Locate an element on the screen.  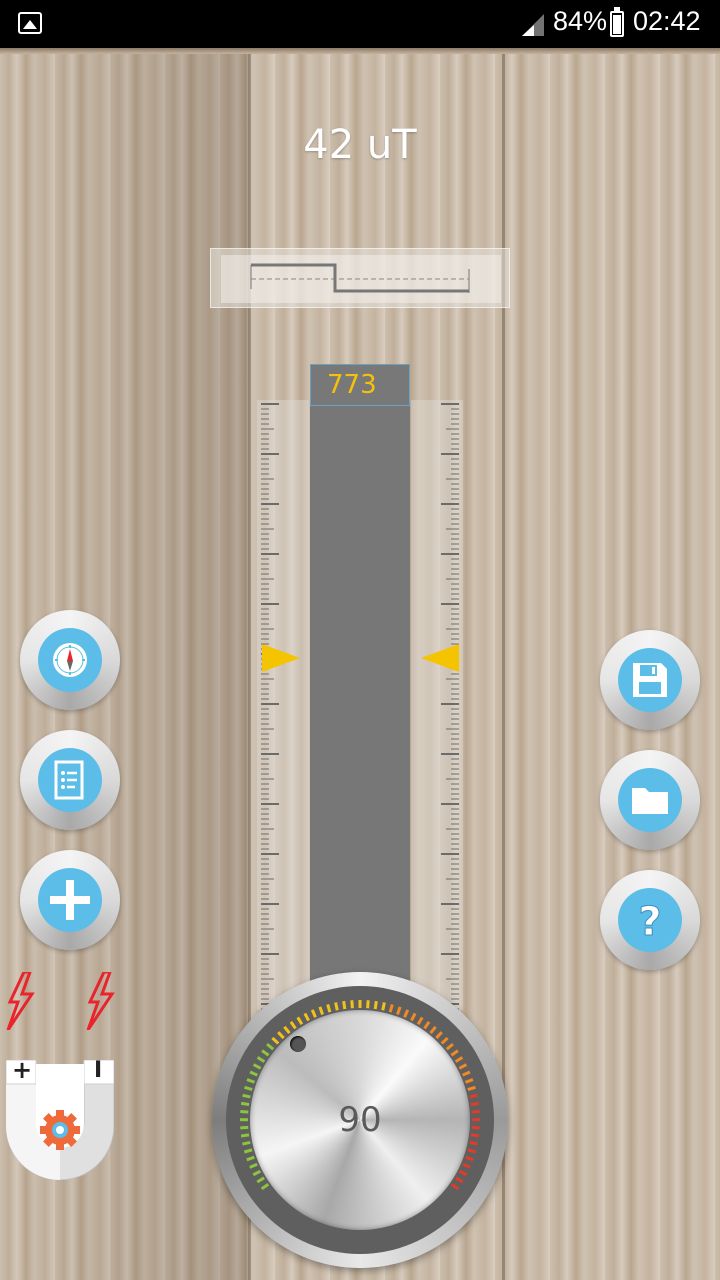
right-ruler is located at coordinates (437, 705).